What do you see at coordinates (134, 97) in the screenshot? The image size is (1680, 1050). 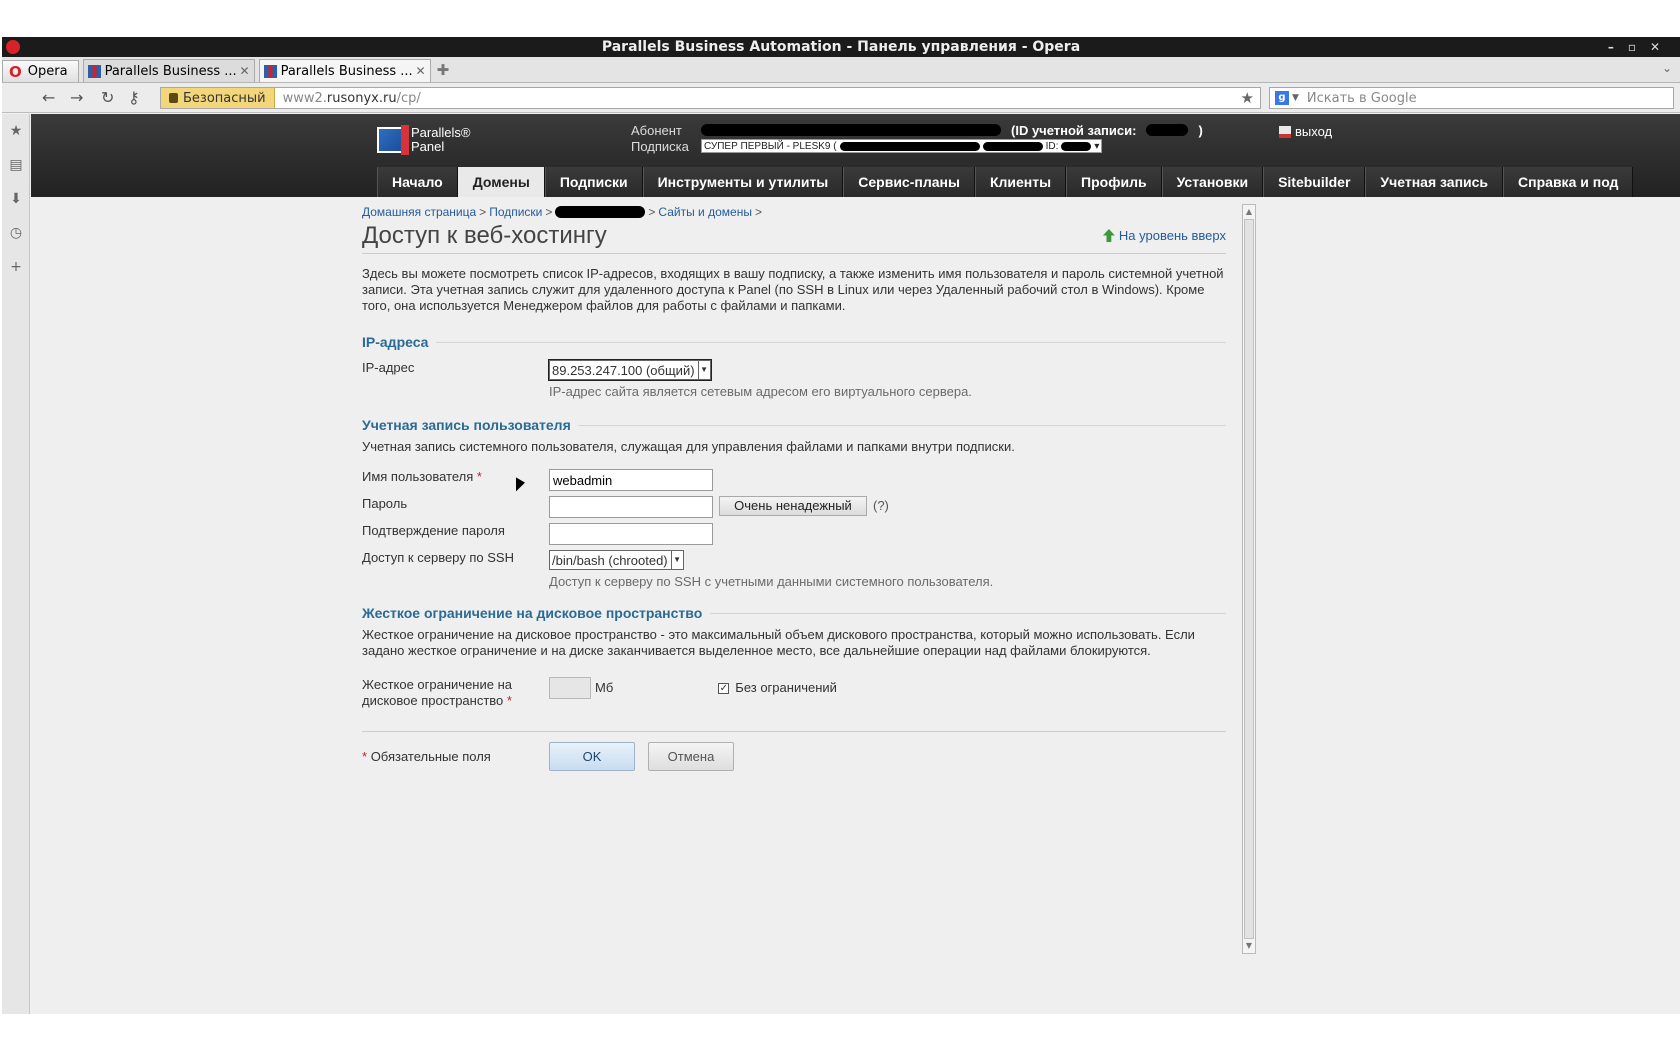 I see `key-icon: ⚷` at bounding box center [134, 97].